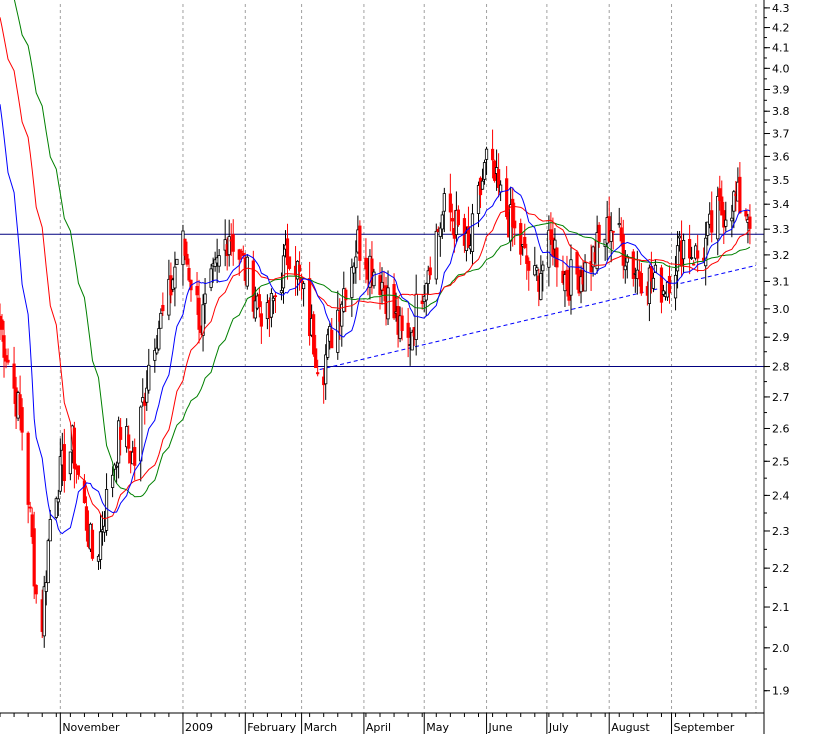  Describe the element at coordinates (781, 134) in the screenshot. I see `y-tick-label: 3.7` at that location.